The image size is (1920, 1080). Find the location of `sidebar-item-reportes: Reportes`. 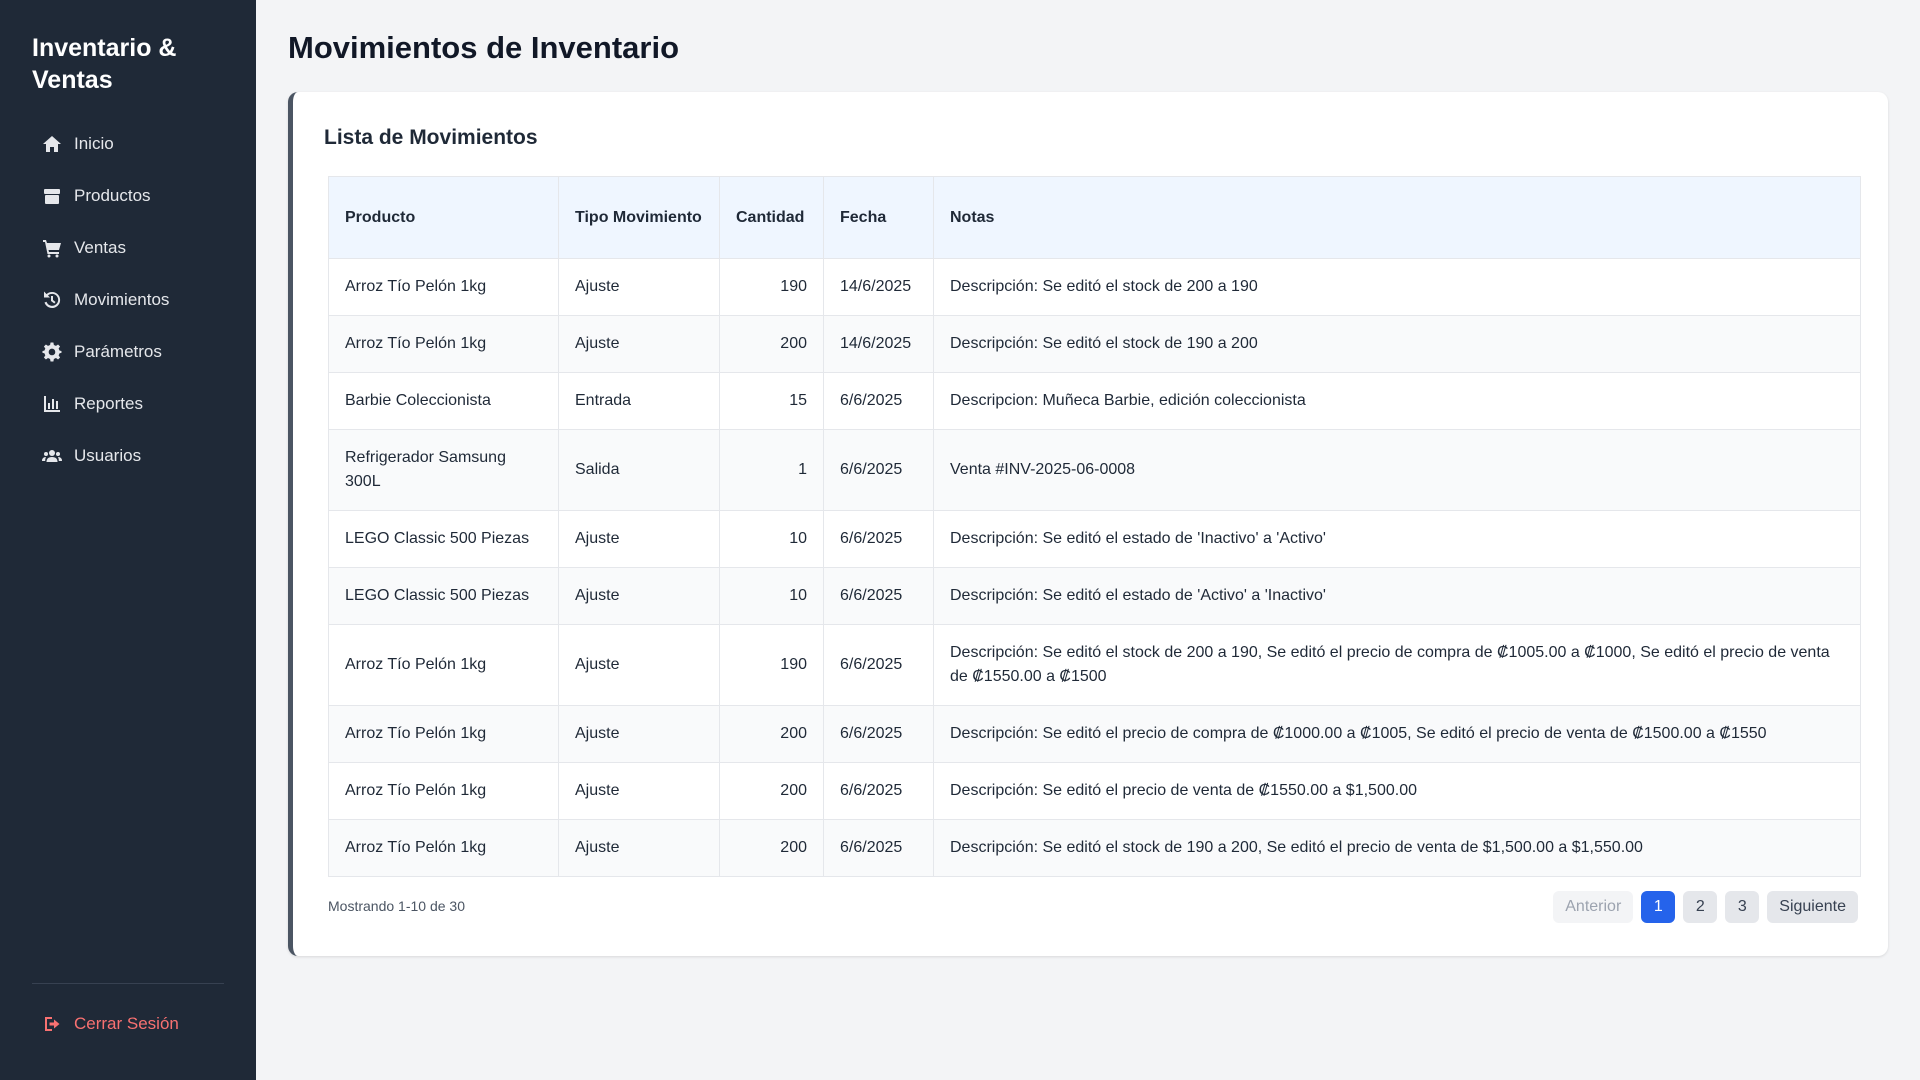

sidebar-item-reportes: Reportes is located at coordinates (128, 404).